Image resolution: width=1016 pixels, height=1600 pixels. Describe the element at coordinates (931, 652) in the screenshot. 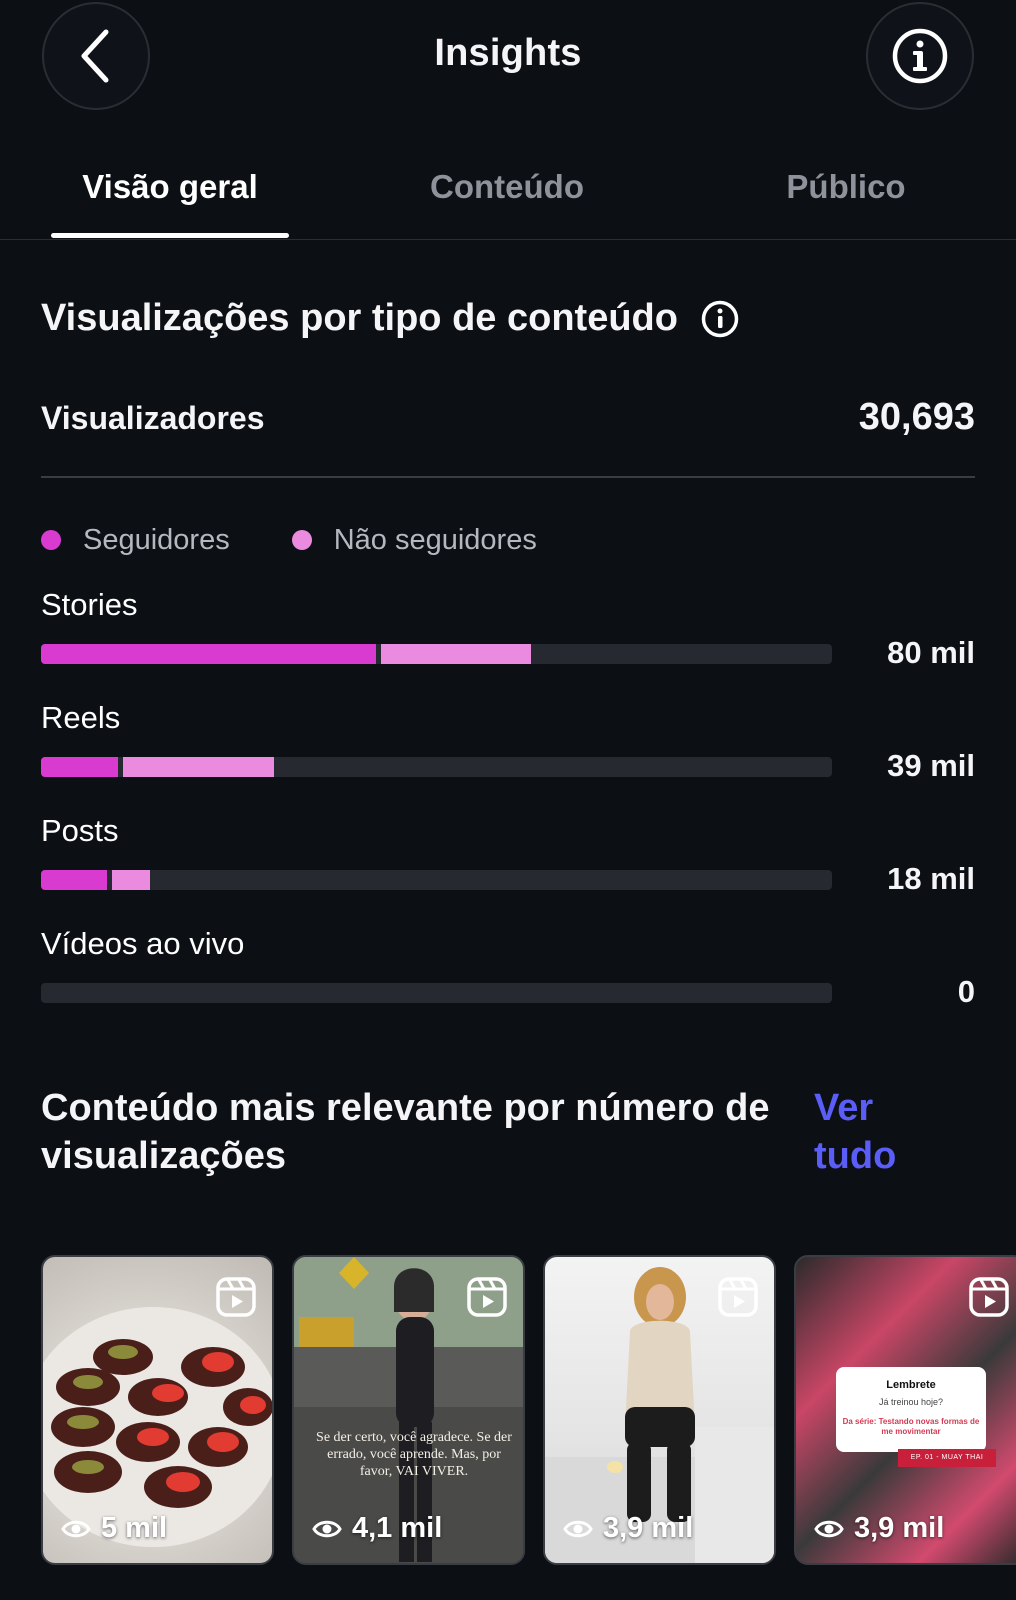

I see `bar-value: 80 mil` at that location.